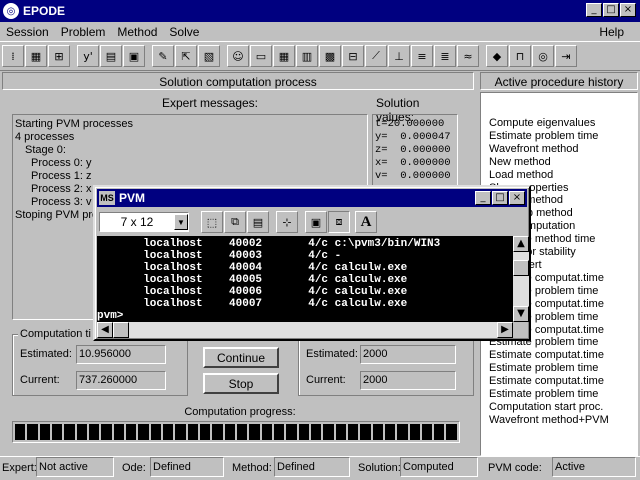 Image resolution: width=640 pixels, height=480 pixels. I want to click on value-line: t=20.000000, so click(410, 124).